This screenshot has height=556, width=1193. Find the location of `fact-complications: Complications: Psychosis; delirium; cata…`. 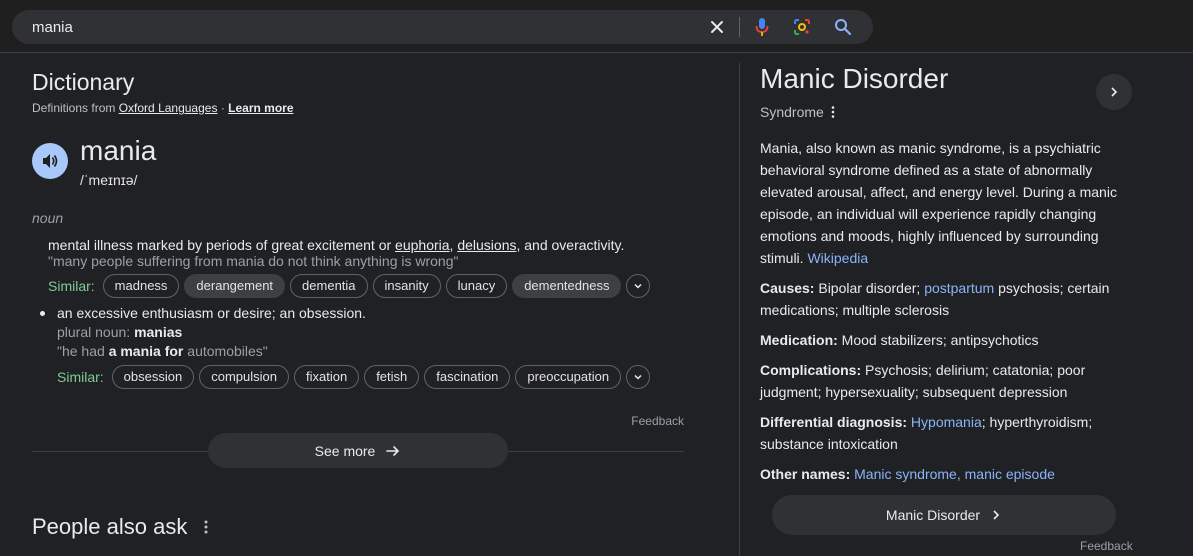

fact-complications: Complications: Psychosis; delirium; cata… is located at coordinates (943, 381).